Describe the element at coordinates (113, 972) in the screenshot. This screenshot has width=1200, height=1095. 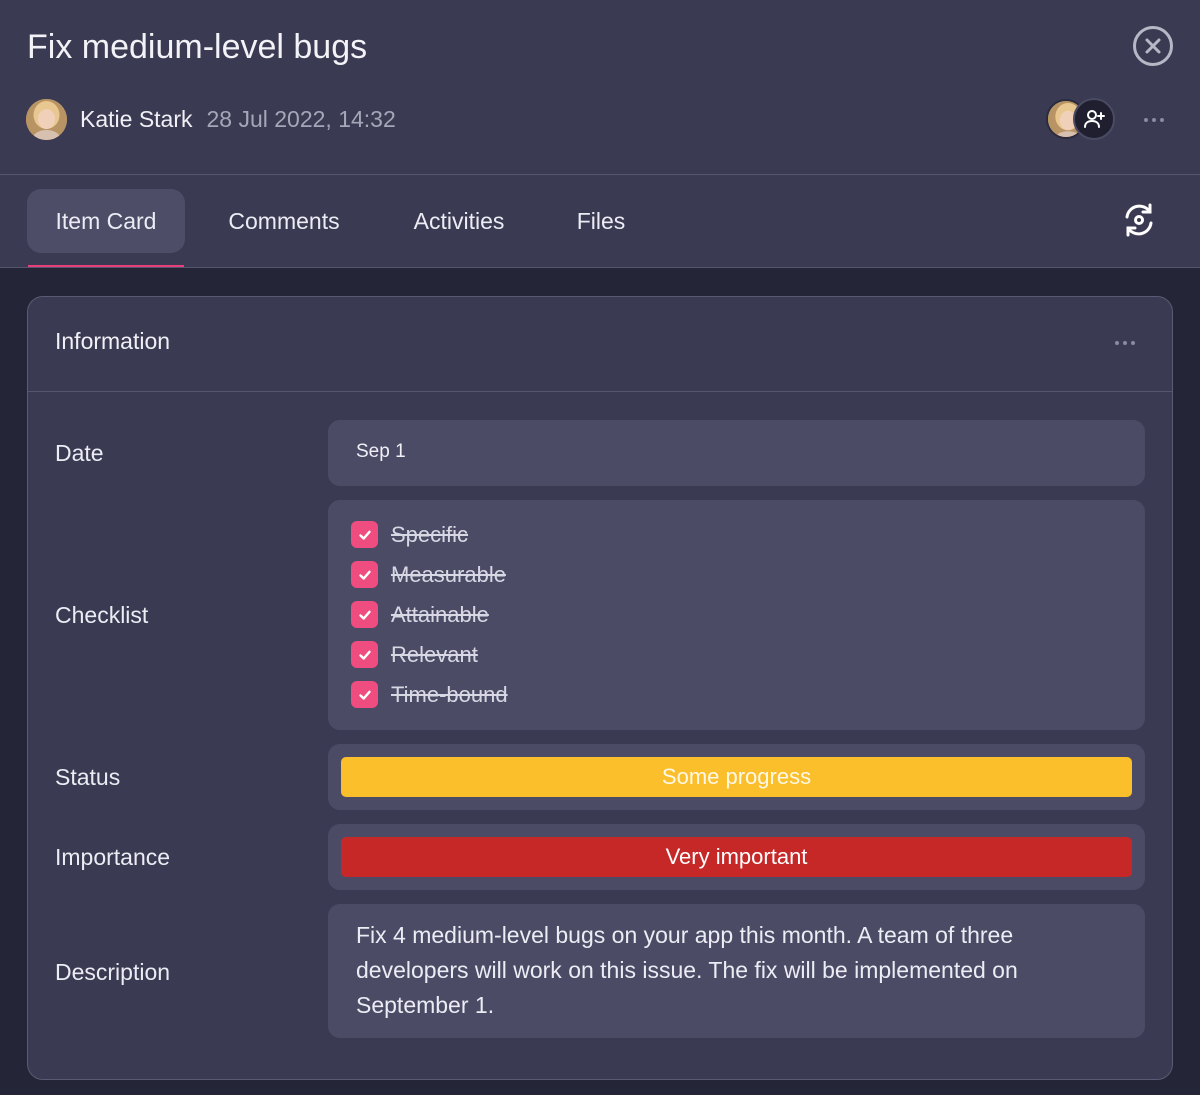
I see `description-label: Description` at that location.